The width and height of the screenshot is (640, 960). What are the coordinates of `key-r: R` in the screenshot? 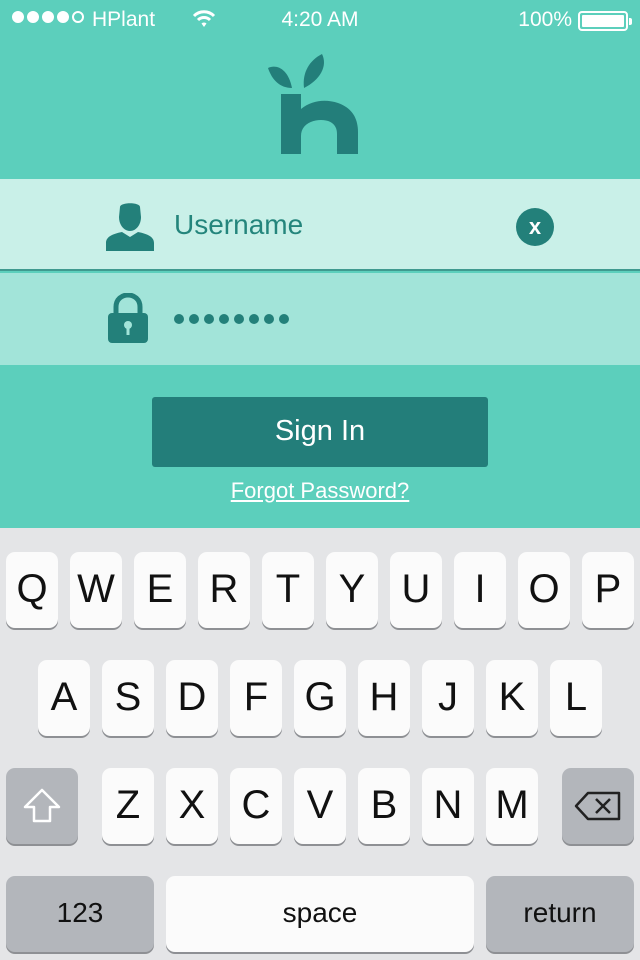 It's located at (224, 590).